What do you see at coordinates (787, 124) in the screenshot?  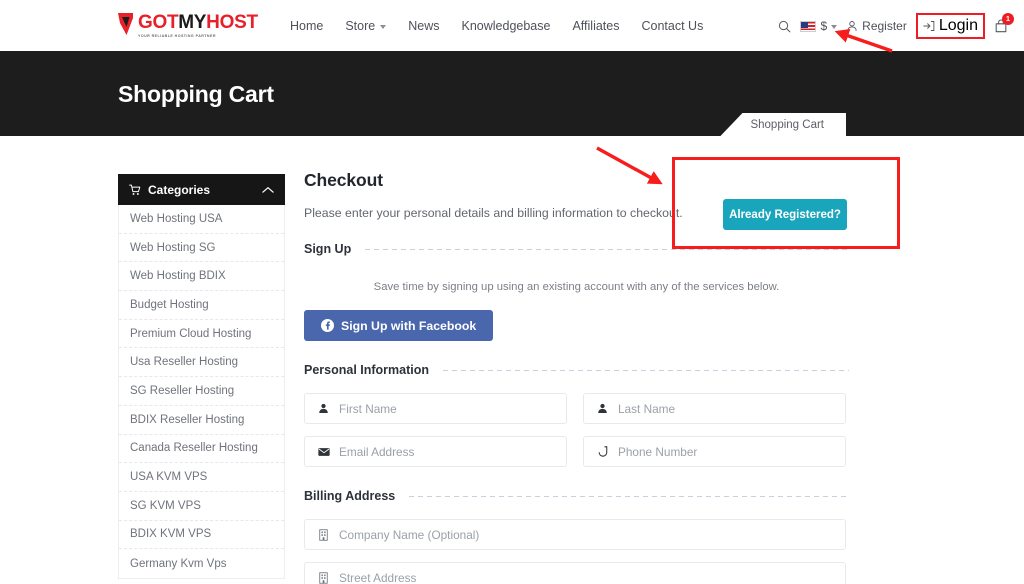 I see `breadcrumb-current: Shopping Cart` at bounding box center [787, 124].